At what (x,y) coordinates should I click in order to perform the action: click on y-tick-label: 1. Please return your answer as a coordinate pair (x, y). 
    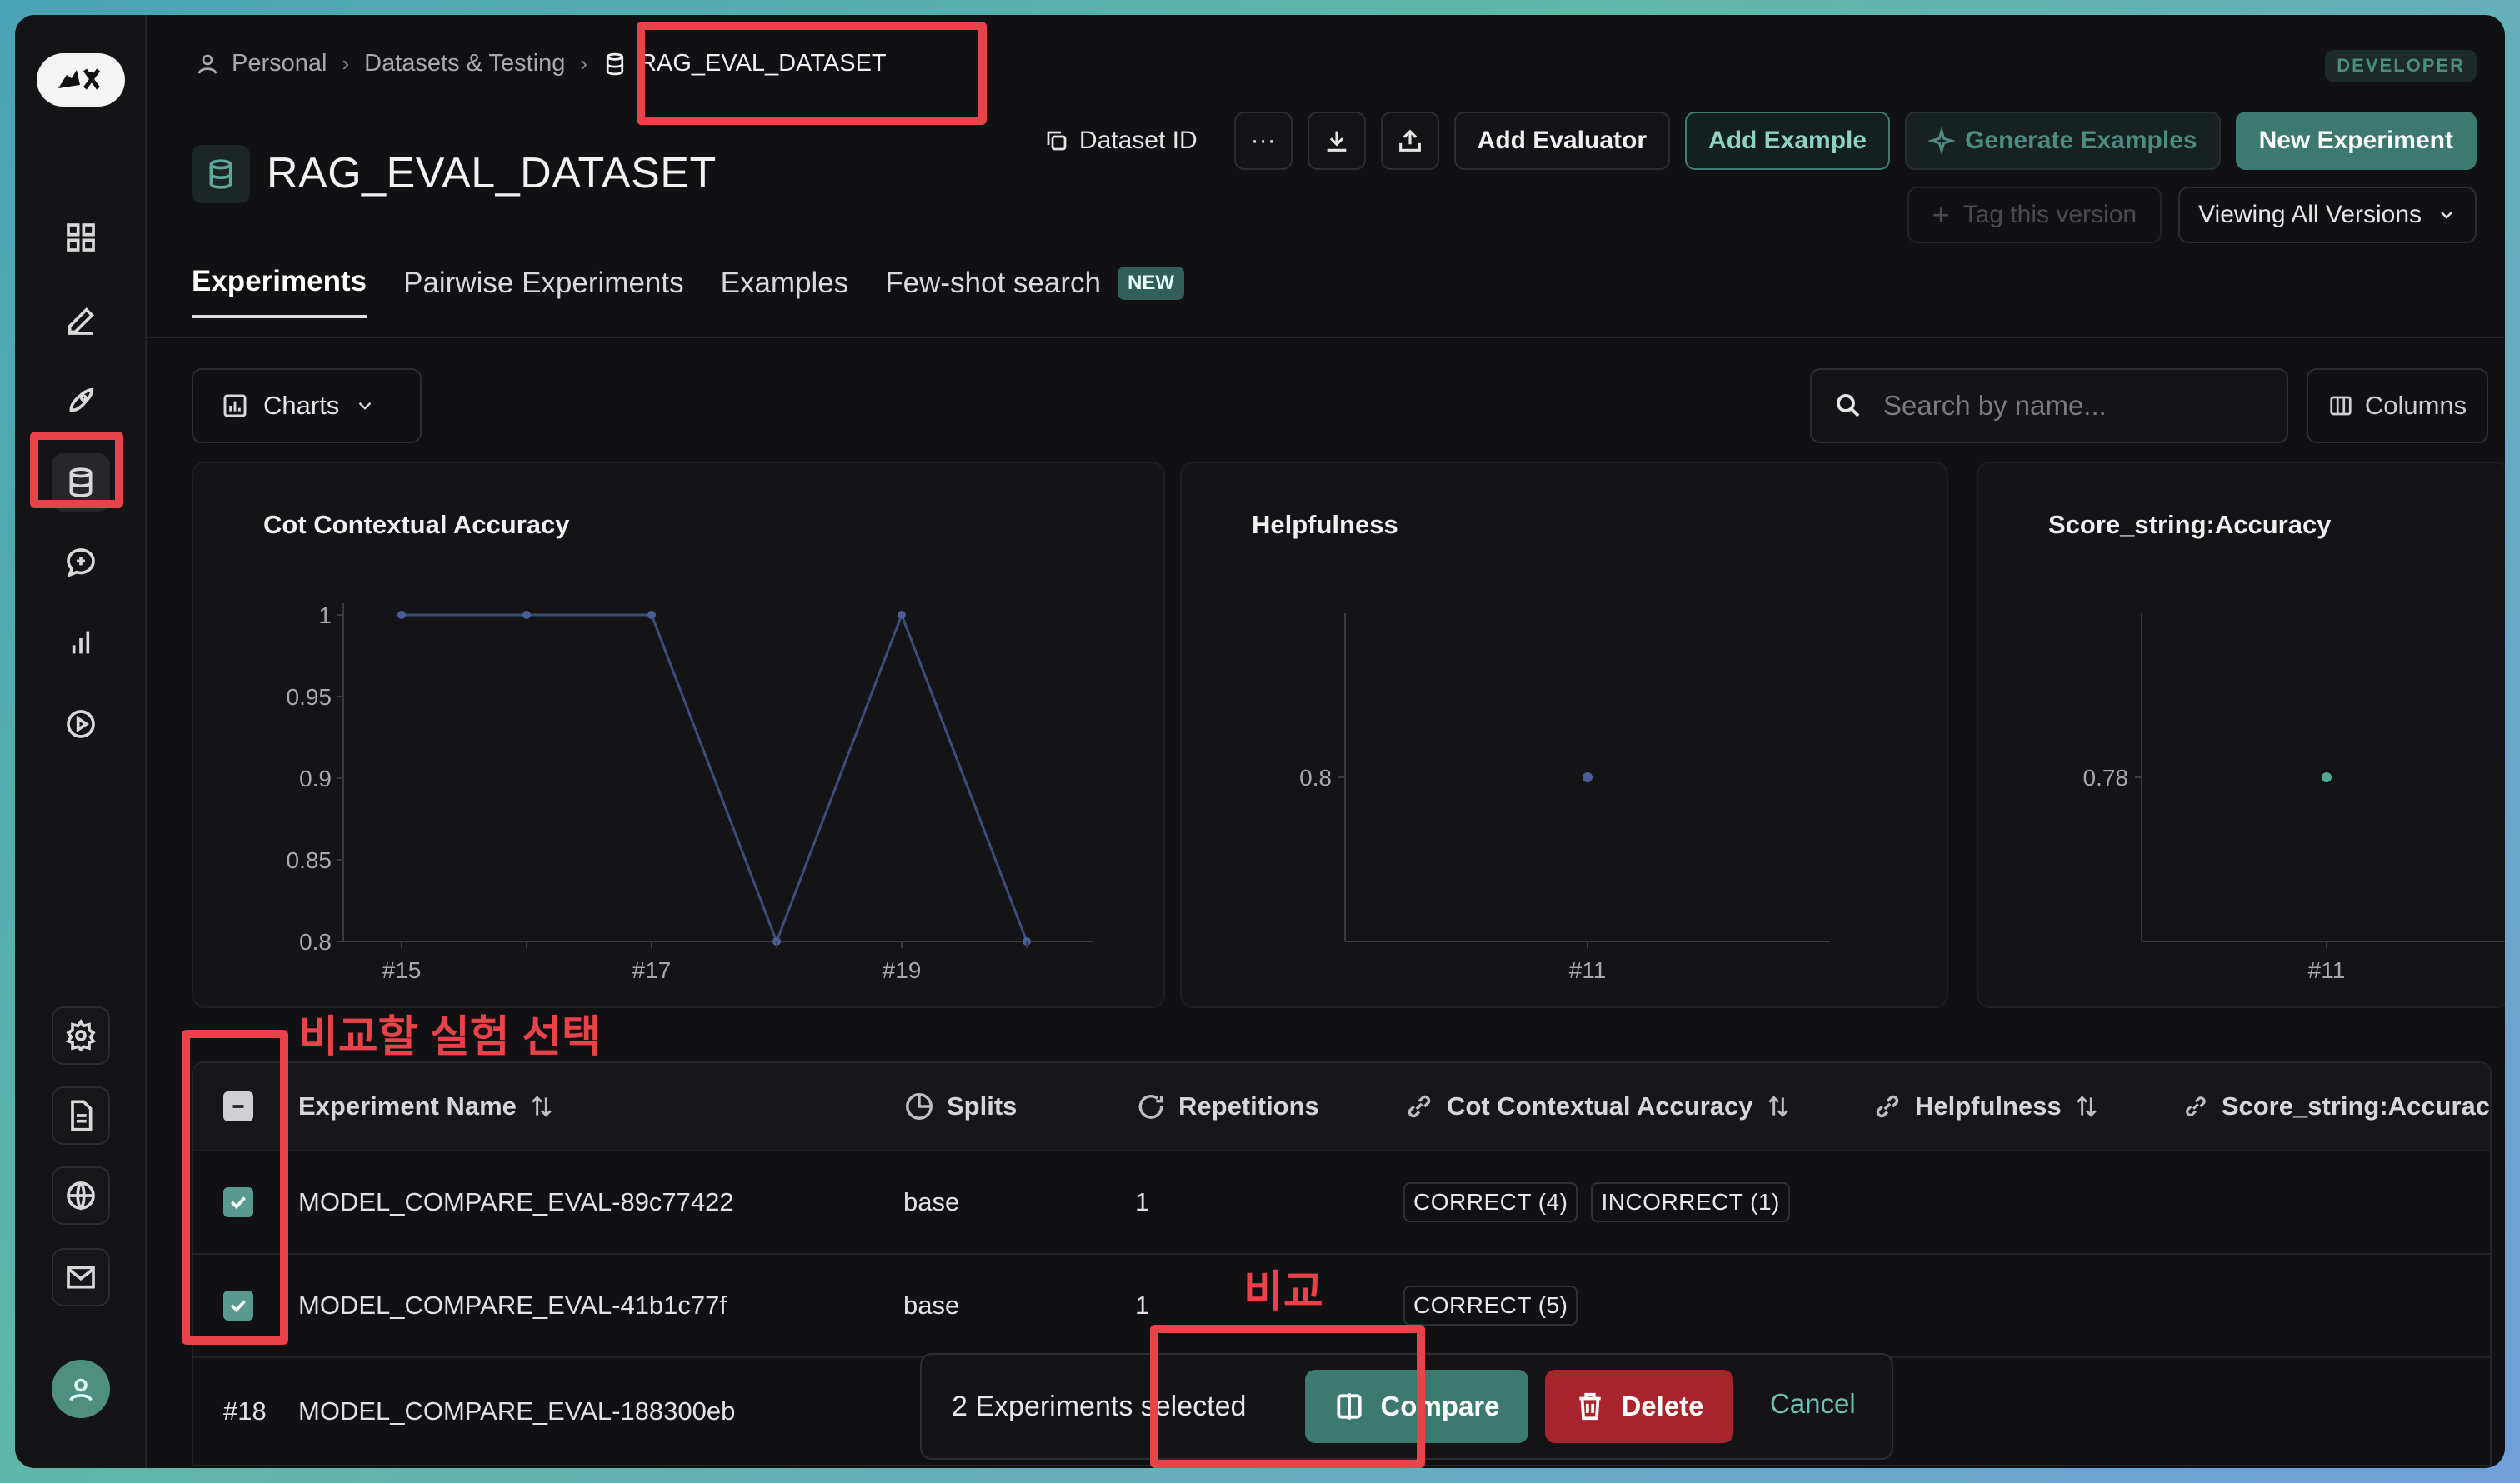
    Looking at the image, I should click on (325, 615).